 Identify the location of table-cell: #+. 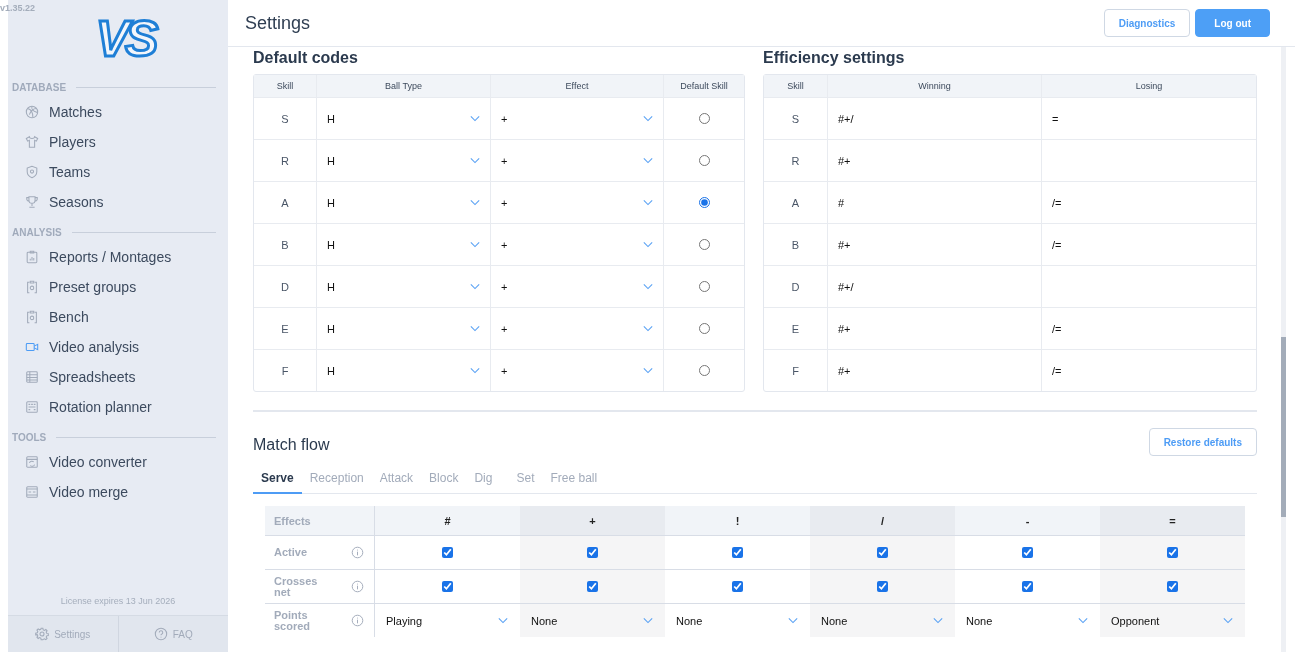
(934, 244).